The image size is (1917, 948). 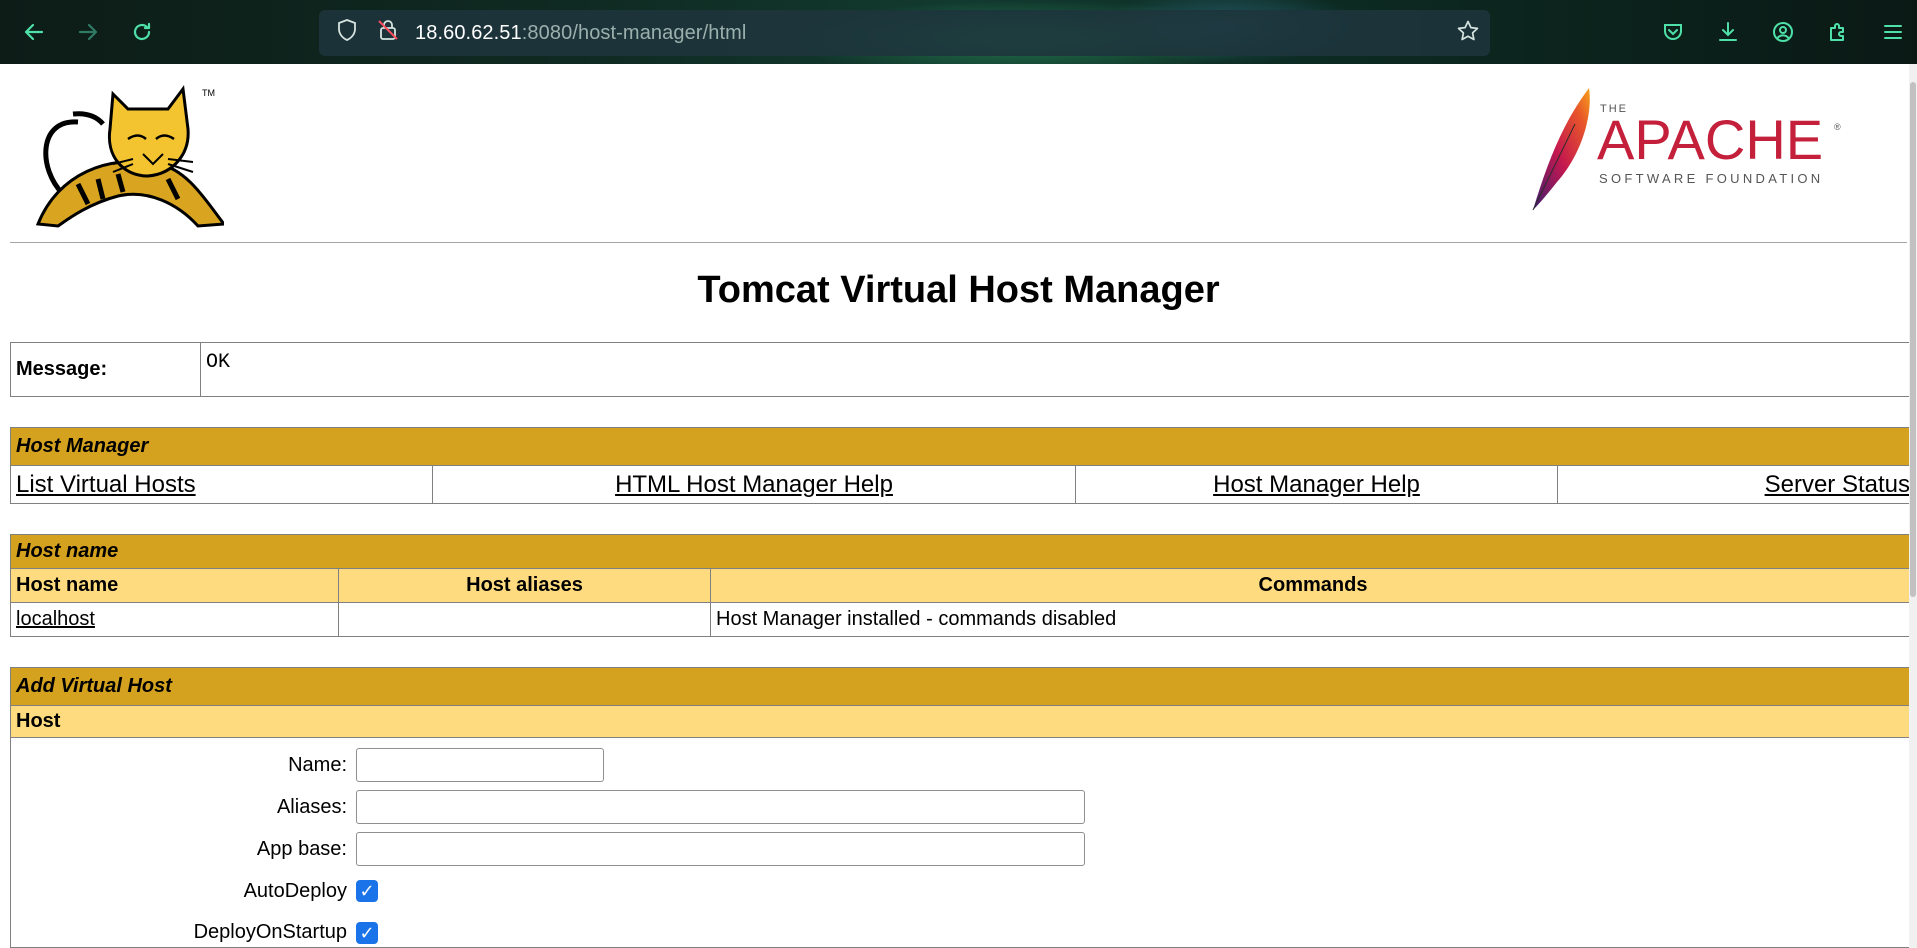 I want to click on server-status-link: Server Status, so click(x=1837, y=484).